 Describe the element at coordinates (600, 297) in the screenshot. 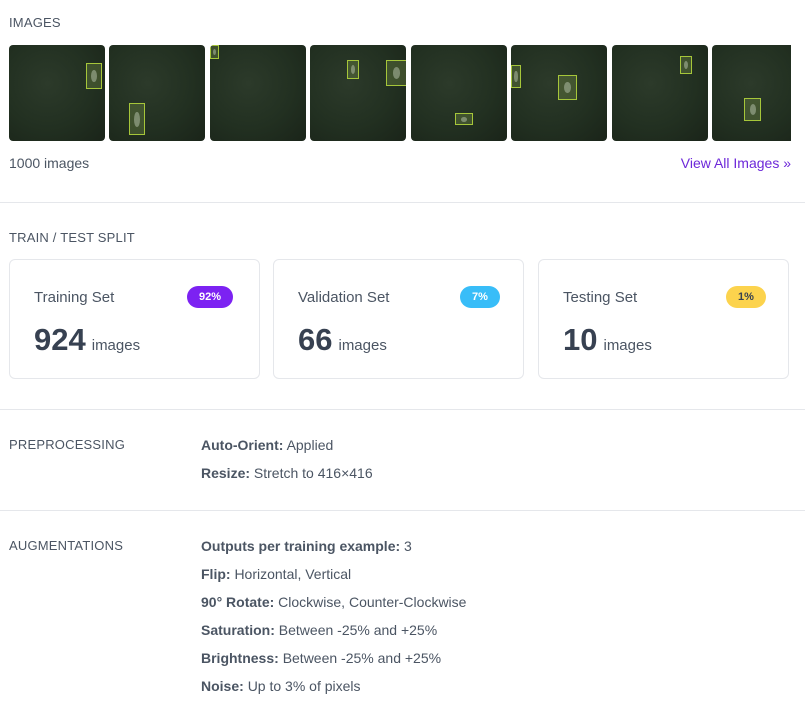

I see `card-title: Testing Set` at that location.